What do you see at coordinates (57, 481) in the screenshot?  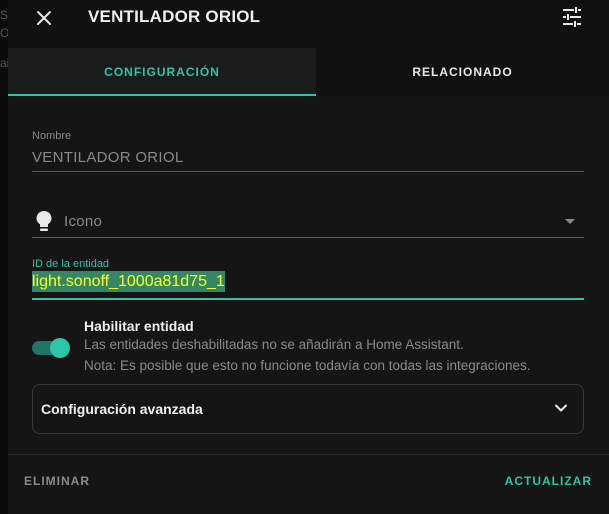 I see `delete-button: ELIMINAR` at bounding box center [57, 481].